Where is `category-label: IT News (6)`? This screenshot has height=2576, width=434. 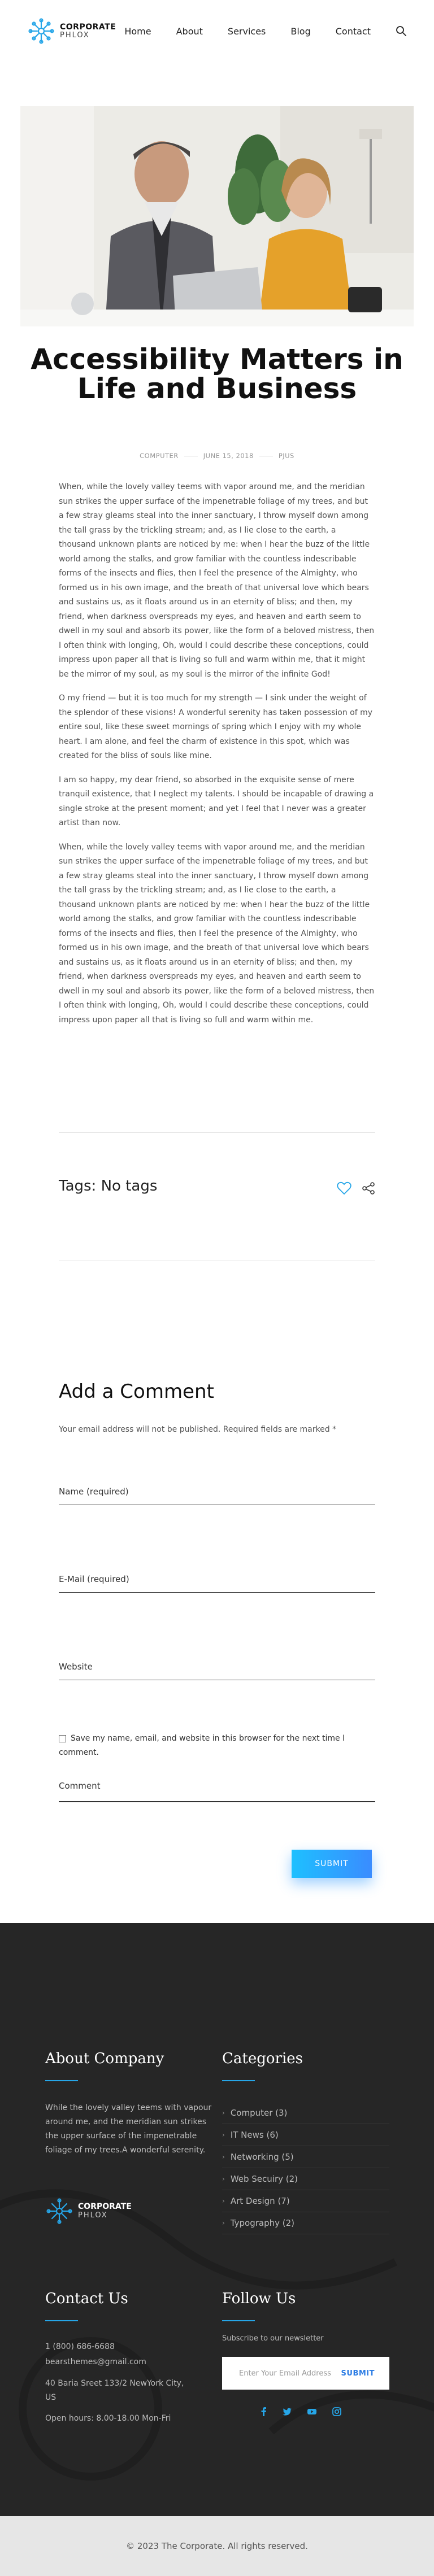 category-label: IT News (6) is located at coordinates (254, 2135).